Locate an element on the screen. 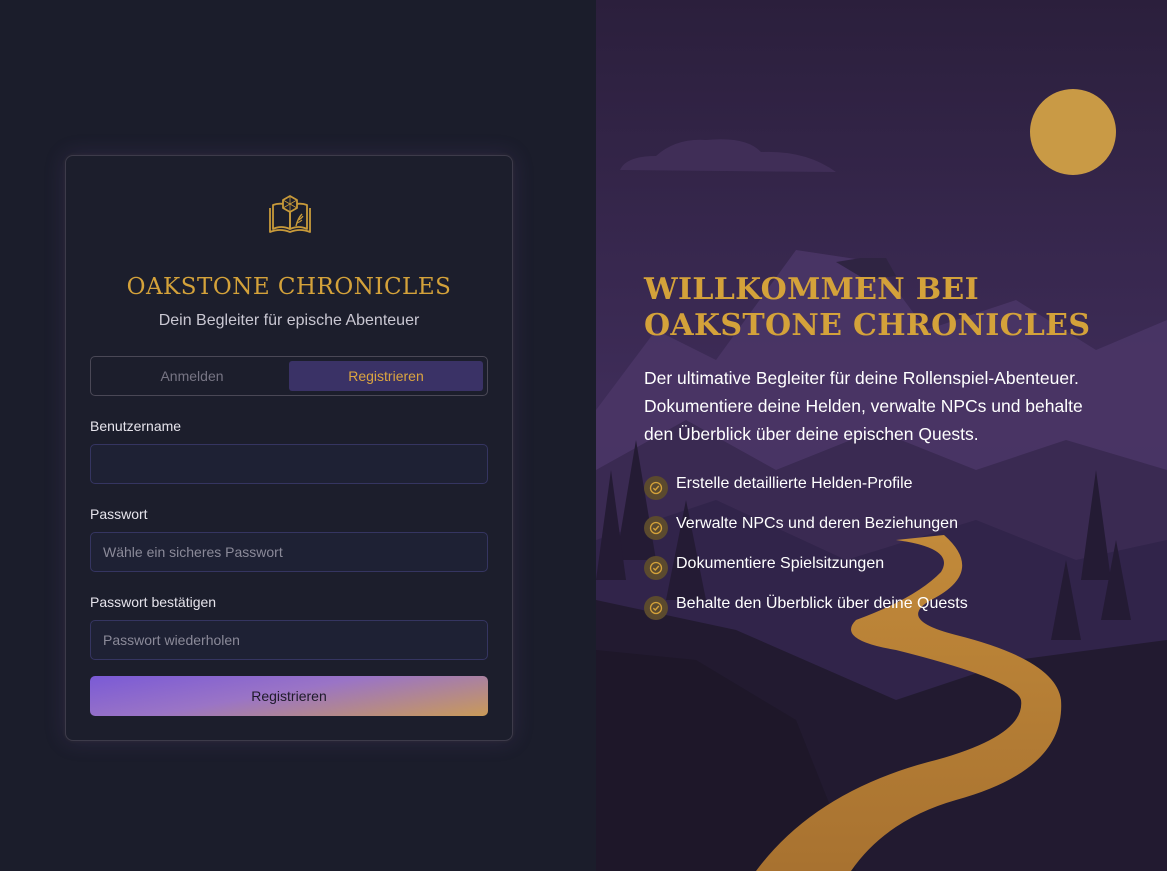 The height and width of the screenshot is (871, 1167). feature-text: Verwalte NPCs und deren Beziehungen is located at coordinates (817, 523).